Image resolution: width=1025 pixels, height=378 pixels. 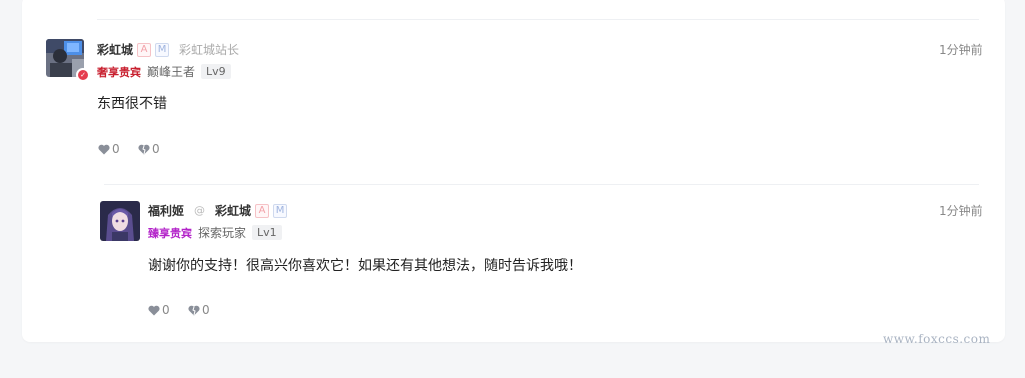 I want to click on vip-label: 臻享贵宾, so click(x=170, y=233).